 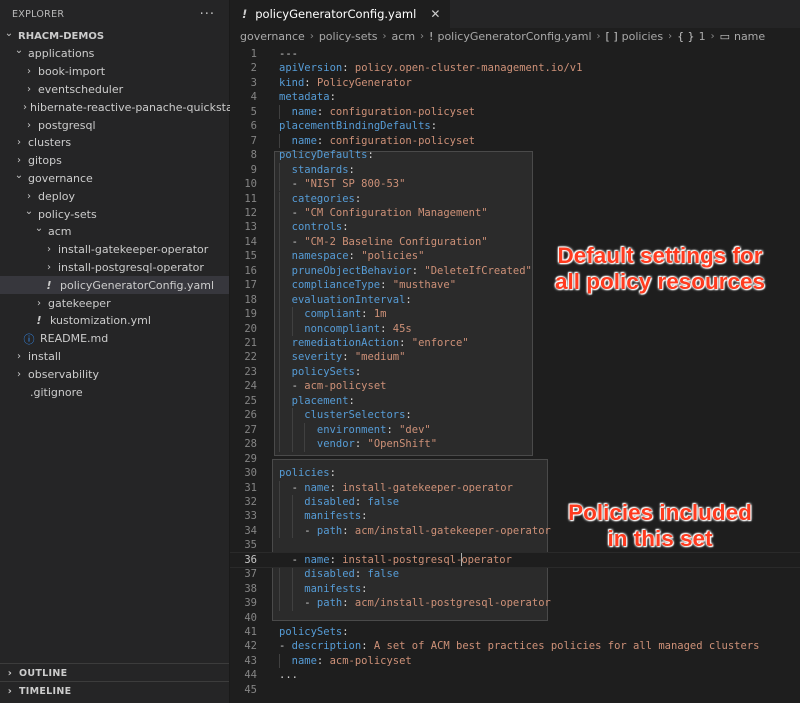 What do you see at coordinates (114, 374) in the screenshot?
I see `tree-item-observability: › observability` at bounding box center [114, 374].